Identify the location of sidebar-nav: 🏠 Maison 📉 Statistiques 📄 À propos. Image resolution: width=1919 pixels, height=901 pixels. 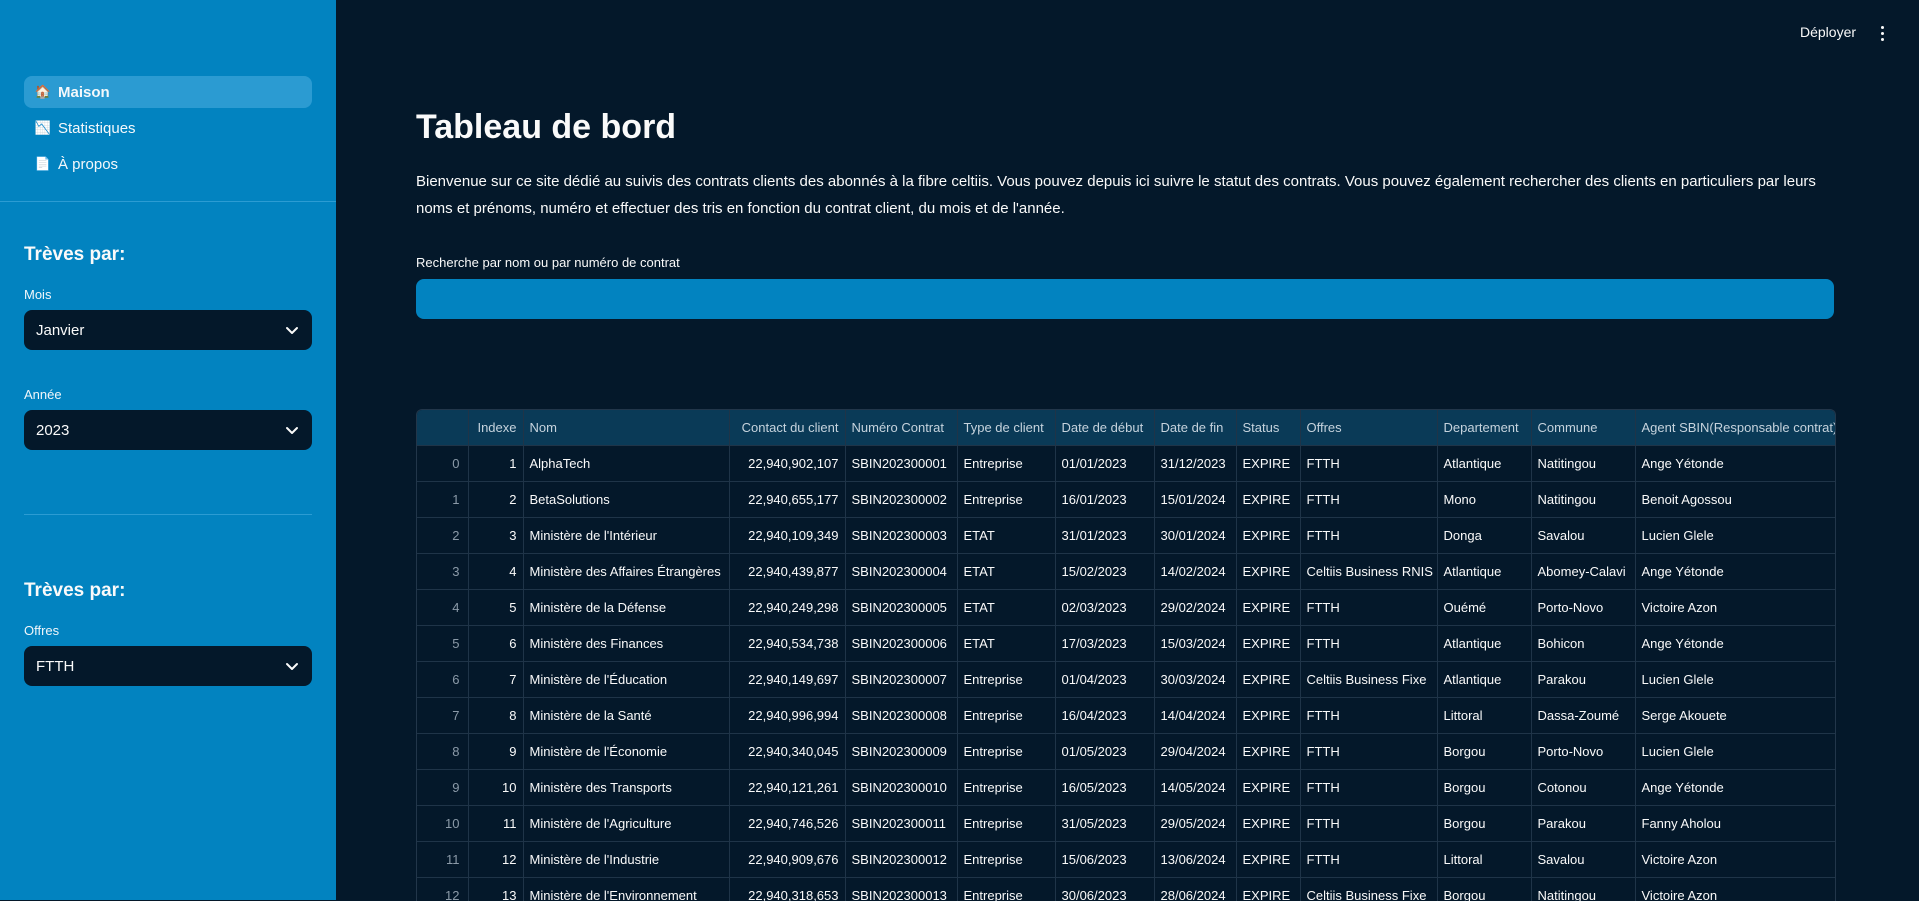
(168, 130).